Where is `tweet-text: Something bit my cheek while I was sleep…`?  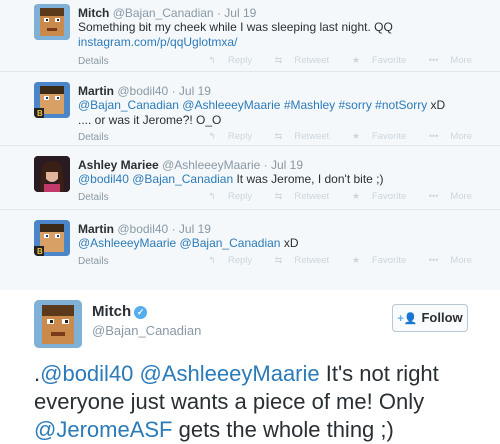 tweet-text: Something bit my cheek while I was sleep… is located at coordinates (235, 35).